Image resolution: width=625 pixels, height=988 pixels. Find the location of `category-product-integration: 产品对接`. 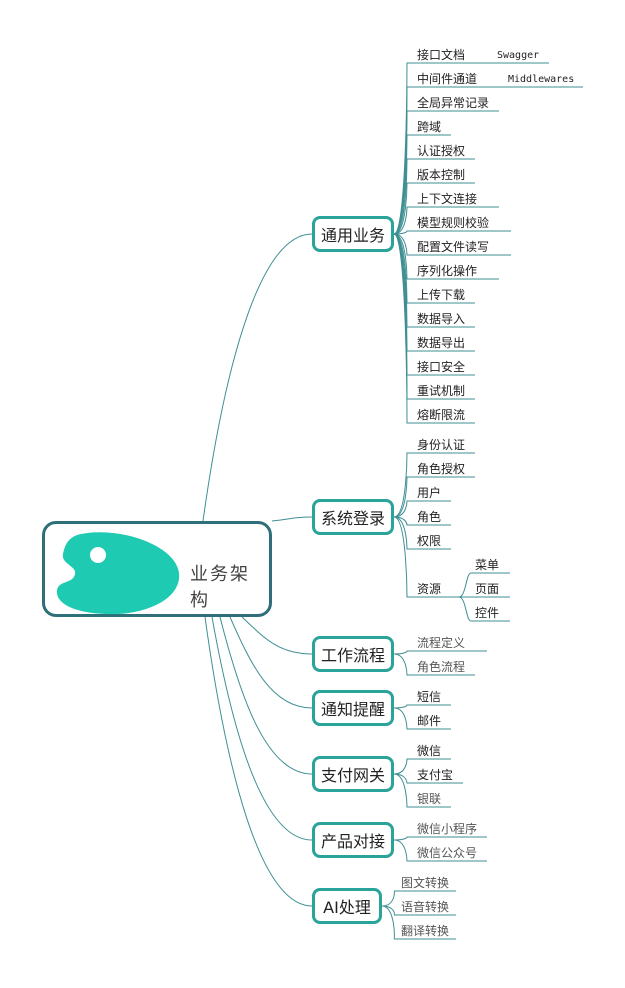

category-product-integration: 产品对接 is located at coordinates (353, 840).